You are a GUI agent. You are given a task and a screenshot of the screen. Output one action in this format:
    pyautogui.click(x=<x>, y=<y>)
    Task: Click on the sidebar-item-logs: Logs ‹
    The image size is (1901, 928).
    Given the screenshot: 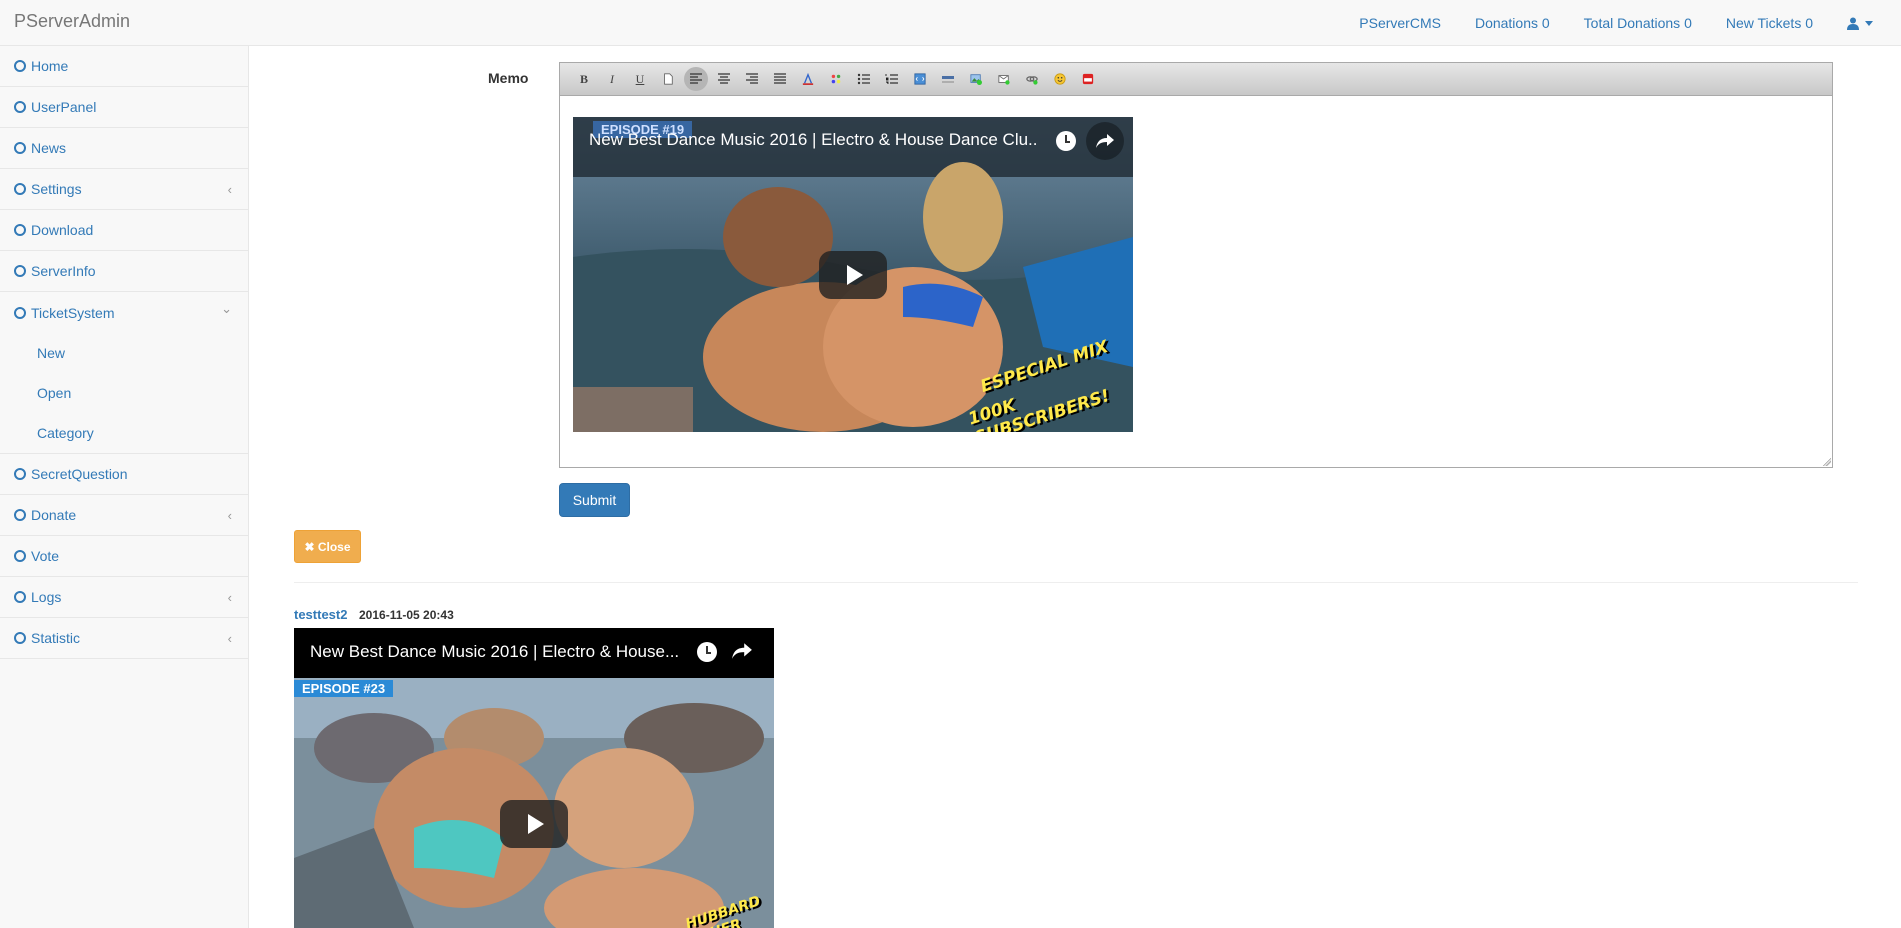 What is the action you would take?
    pyautogui.click(x=124, y=597)
    